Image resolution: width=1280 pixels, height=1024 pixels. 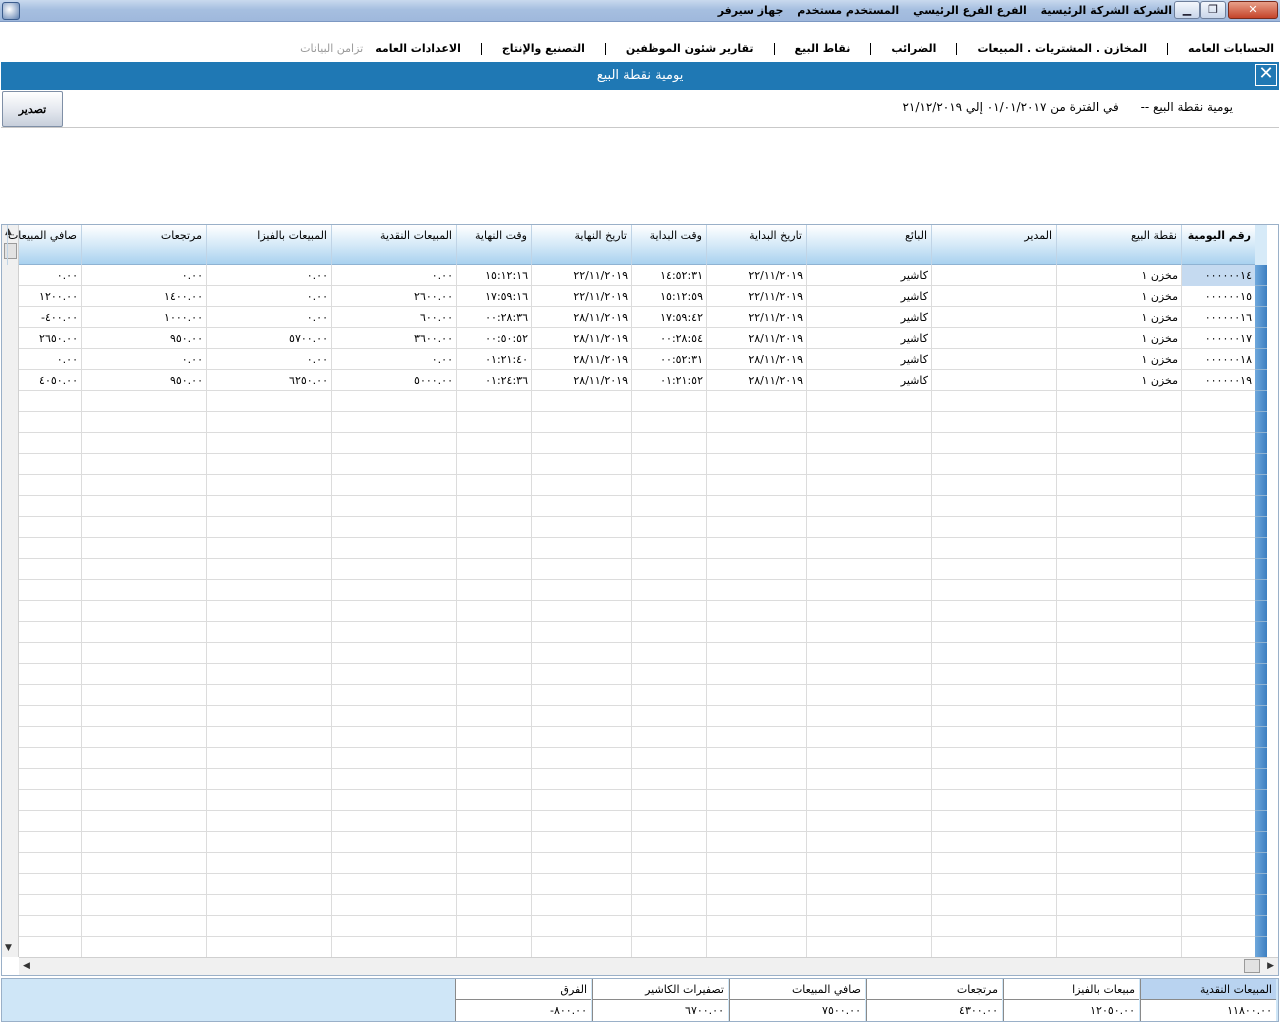 I want to click on table-cell: ٠١:٢١:٤٠, so click(x=493, y=359).